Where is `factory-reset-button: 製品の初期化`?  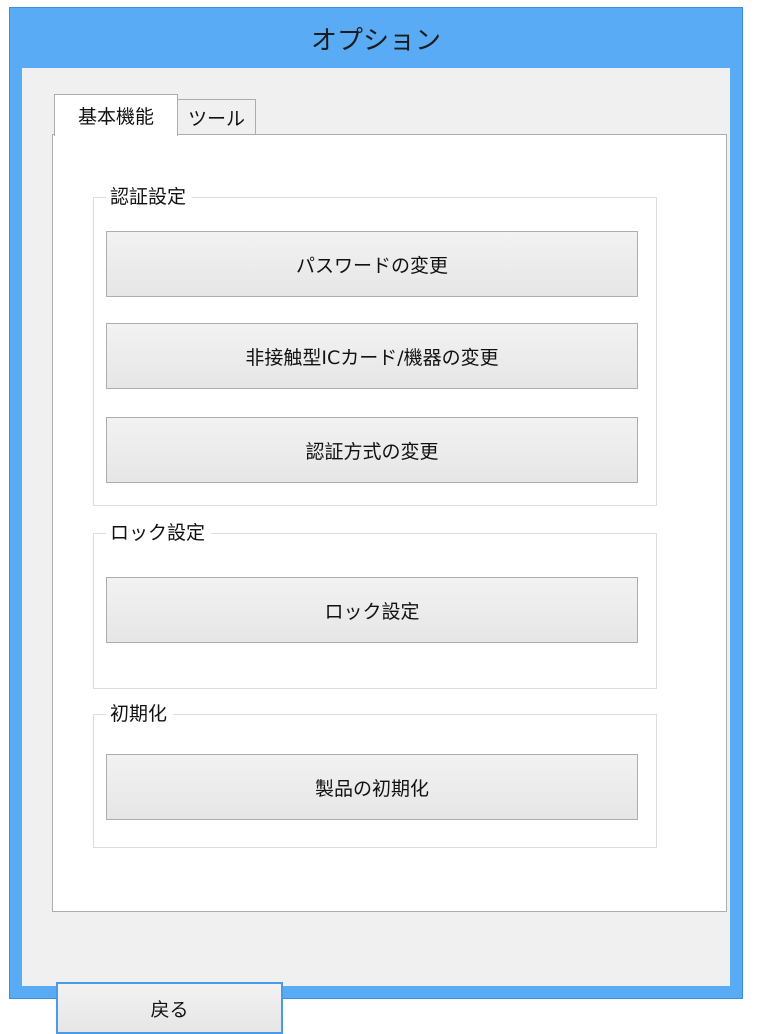 factory-reset-button: 製品の初期化 is located at coordinates (372, 787).